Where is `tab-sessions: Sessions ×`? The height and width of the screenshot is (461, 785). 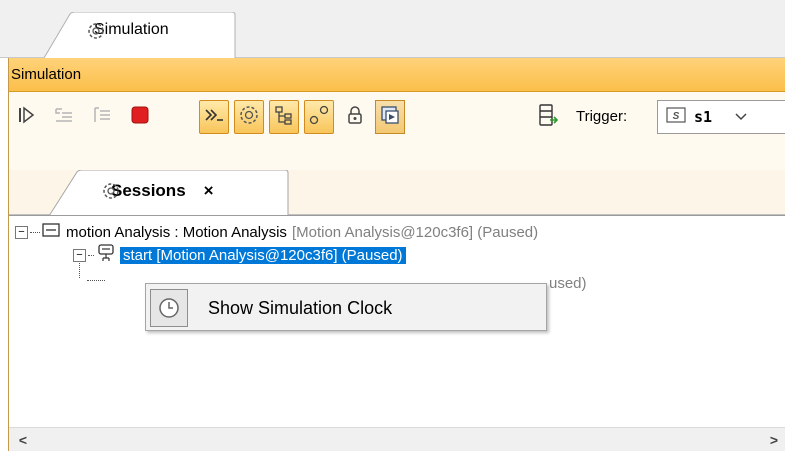 tab-sessions: Sessions × is located at coordinates (169, 193).